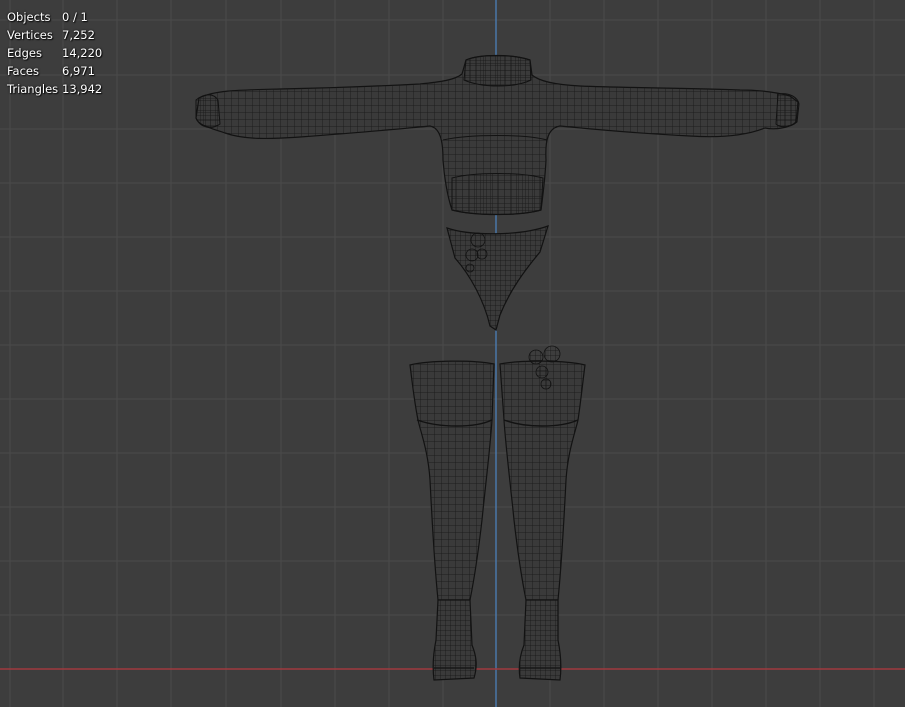 Image resolution: width=905 pixels, height=707 pixels. I want to click on left-boot-mesh, so click(454, 640).